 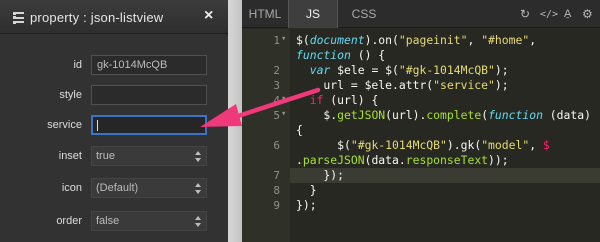 What do you see at coordinates (149, 65) in the screenshot?
I see `id-field: gk-1014McQB` at bounding box center [149, 65].